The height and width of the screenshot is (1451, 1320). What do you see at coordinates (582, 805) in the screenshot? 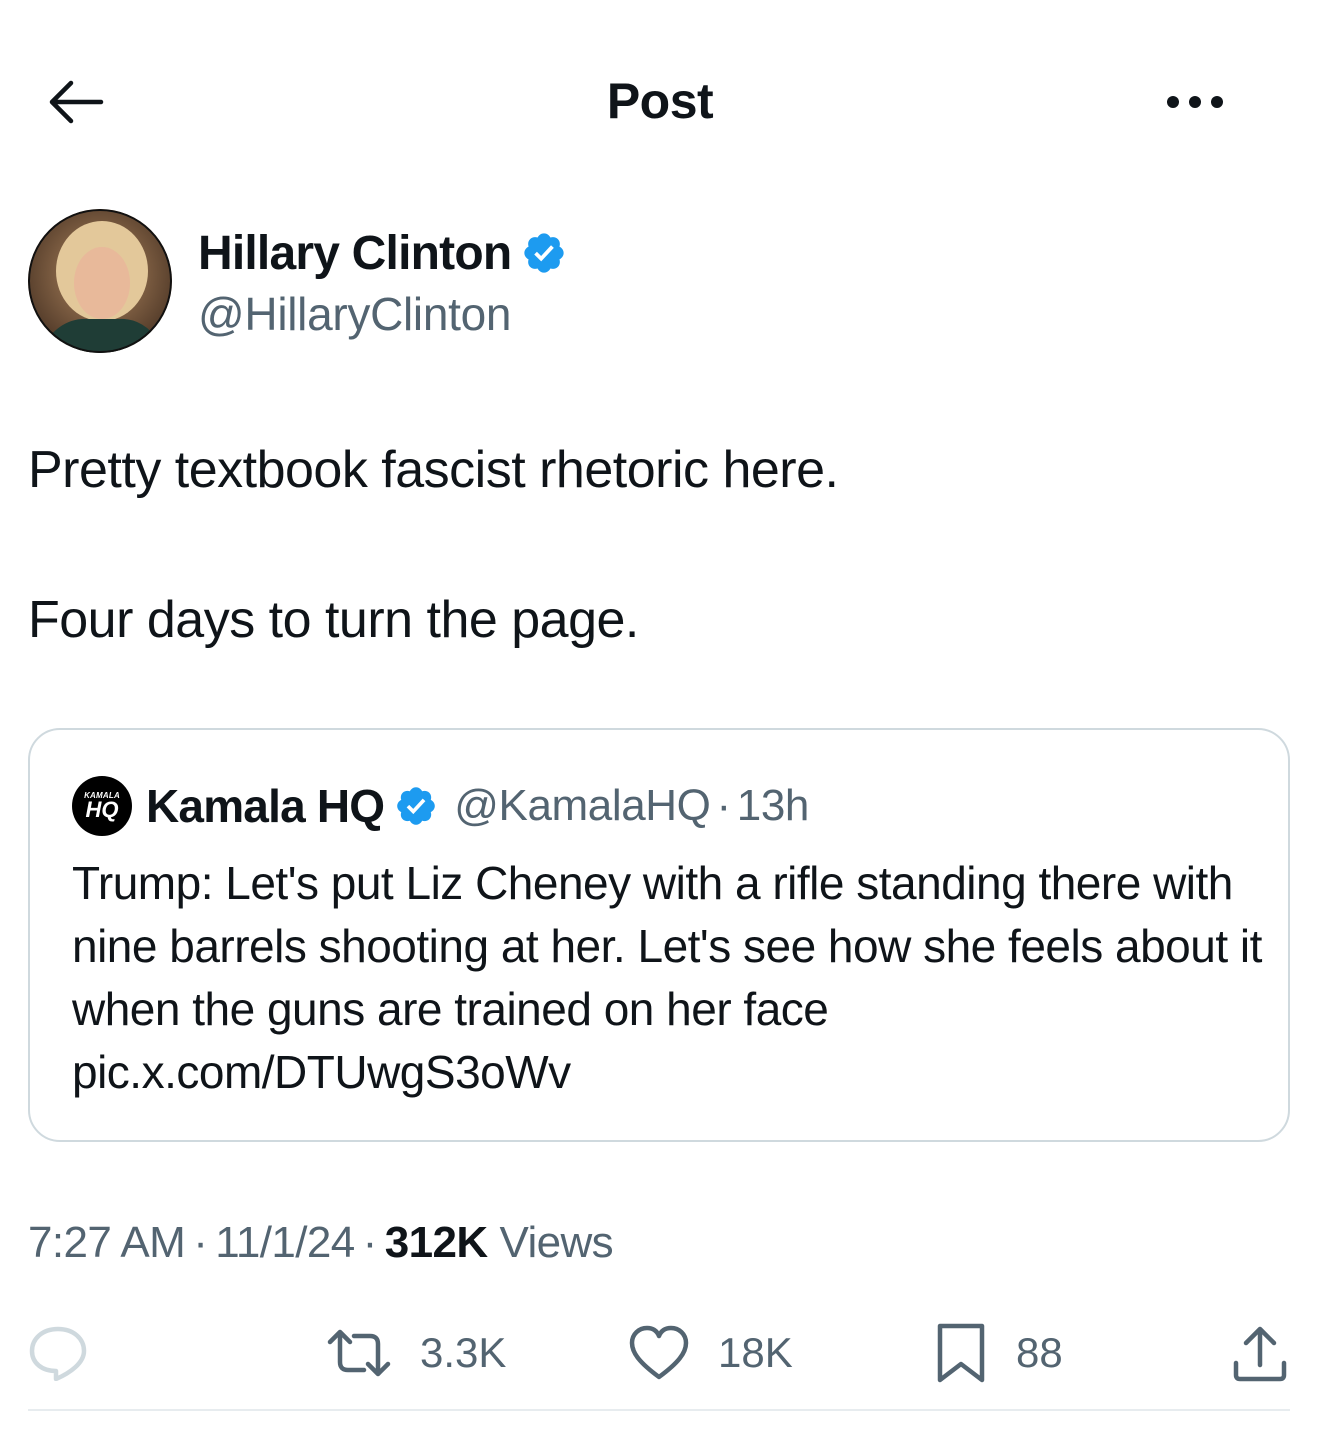
I see `quoted-author-handle: @KamalaHQ` at bounding box center [582, 805].